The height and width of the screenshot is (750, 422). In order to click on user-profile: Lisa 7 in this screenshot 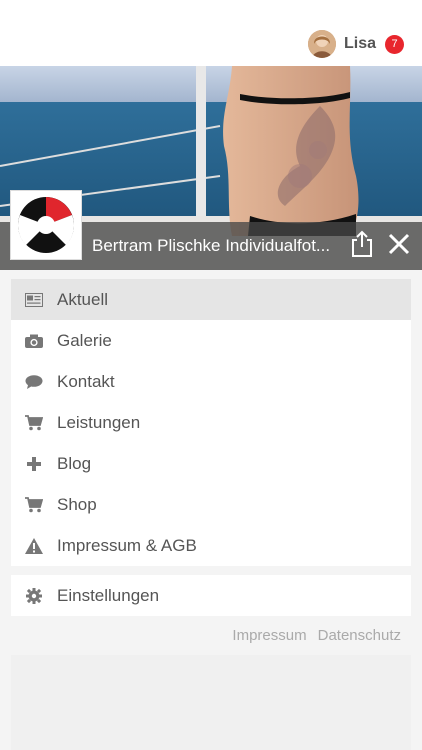, I will do `click(355, 44)`.